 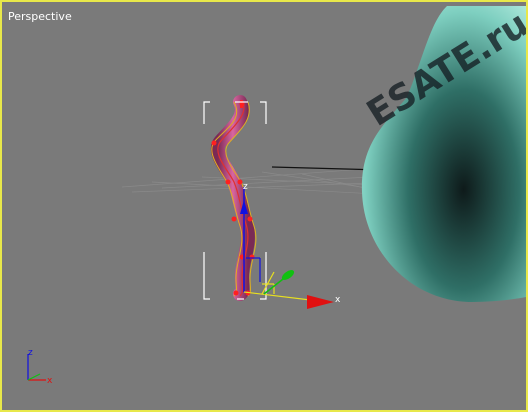 I want to click on gizmo-z-label: z, so click(x=245, y=187).